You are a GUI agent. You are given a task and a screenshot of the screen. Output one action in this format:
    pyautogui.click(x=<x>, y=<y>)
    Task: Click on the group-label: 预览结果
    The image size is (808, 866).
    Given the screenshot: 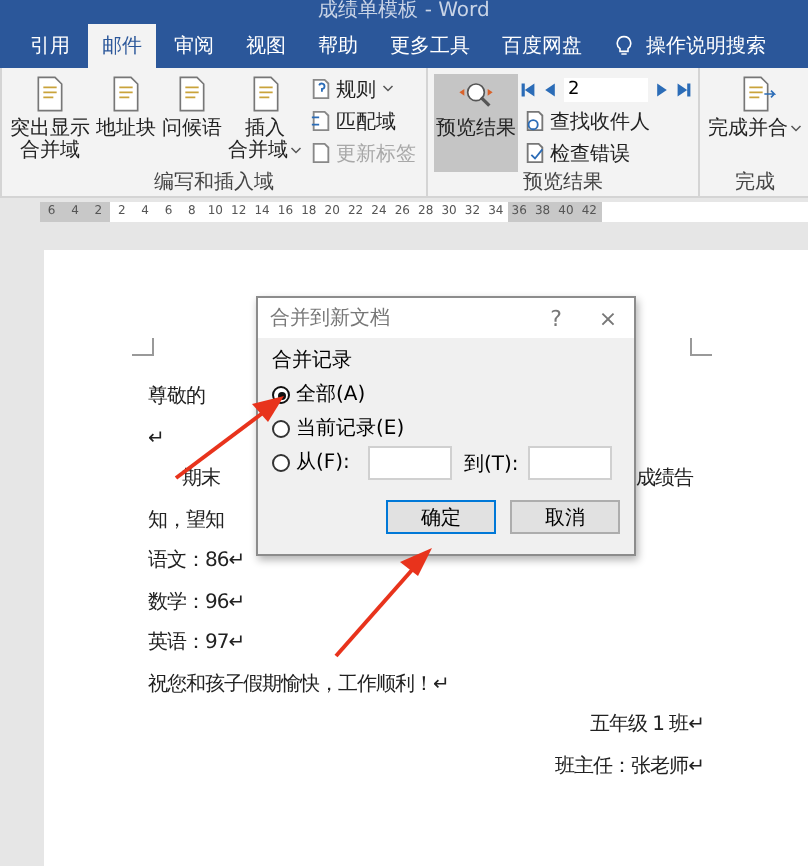 What is the action you would take?
    pyautogui.click(x=563, y=184)
    